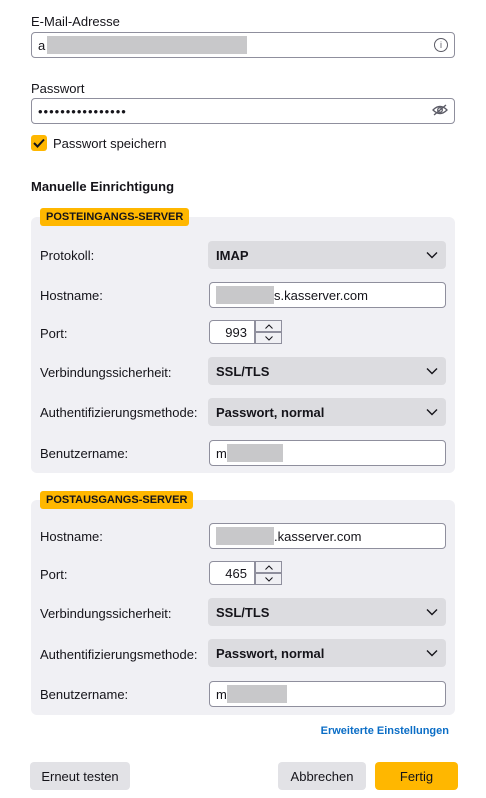 Image resolution: width=486 pixels, height=798 pixels. I want to click on password-label: Passwort, so click(58, 88).